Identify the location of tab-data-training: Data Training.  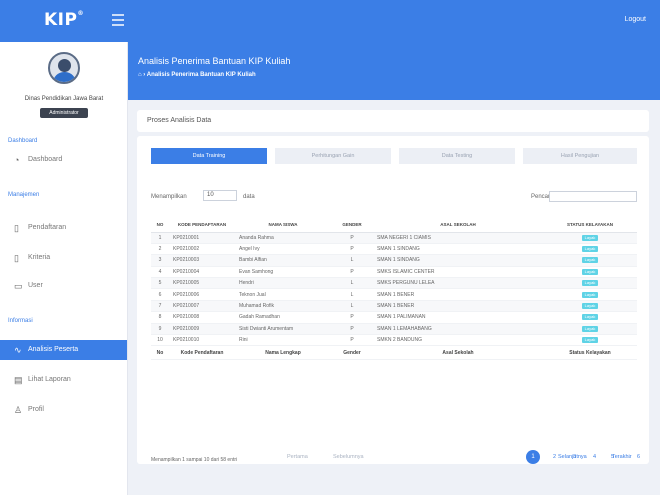
(209, 156).